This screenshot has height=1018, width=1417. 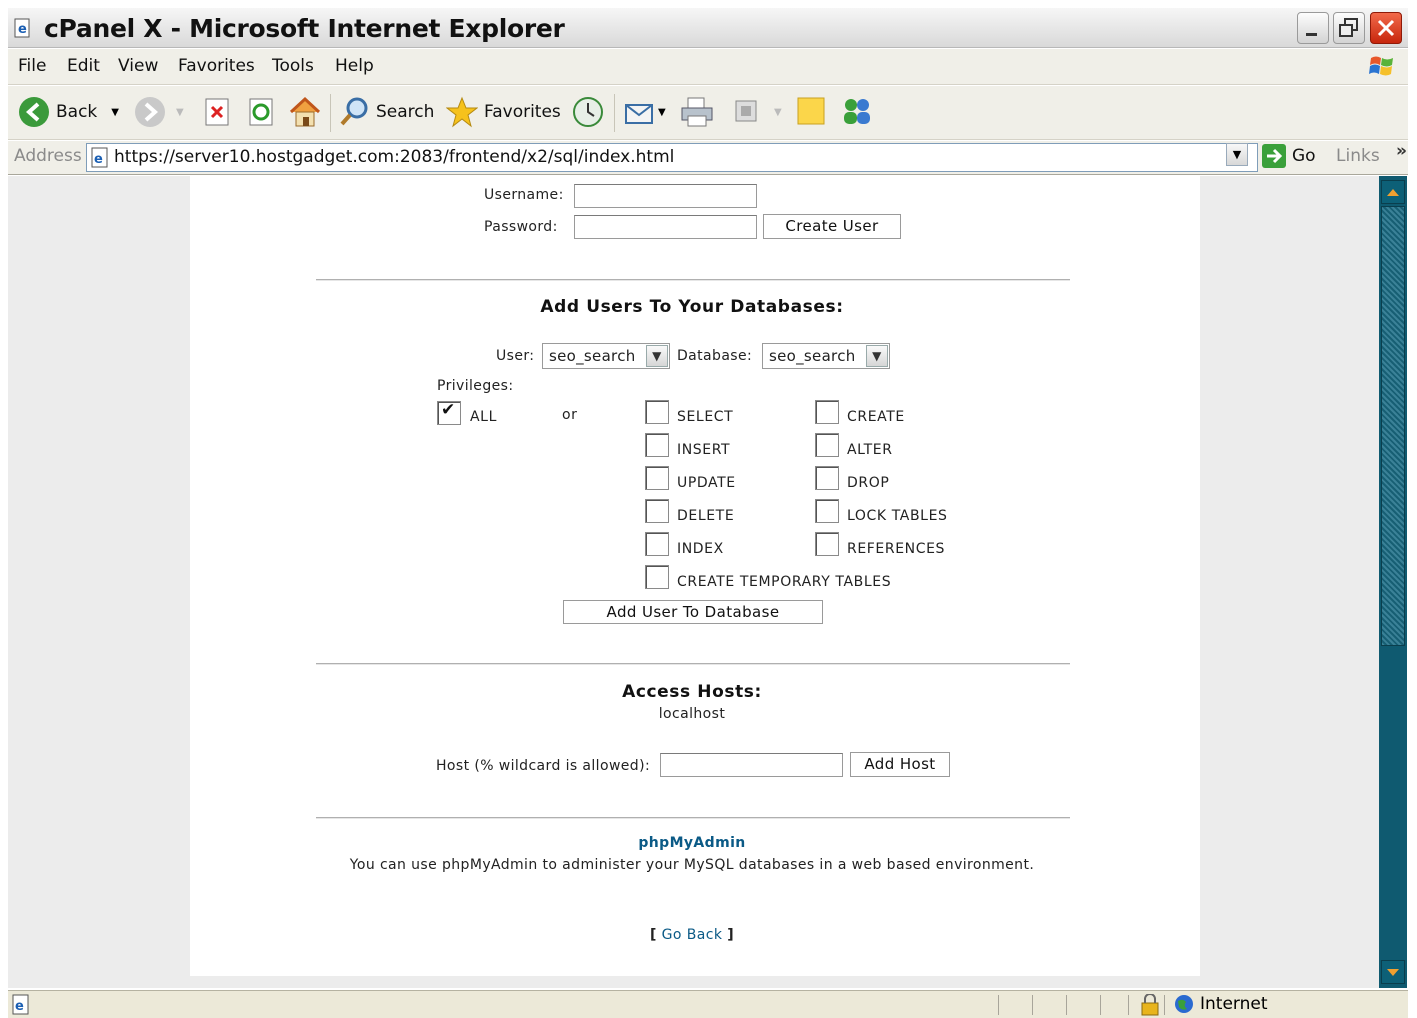 I want to click on favorites-label: Favorites, so click(x=522, y=112).